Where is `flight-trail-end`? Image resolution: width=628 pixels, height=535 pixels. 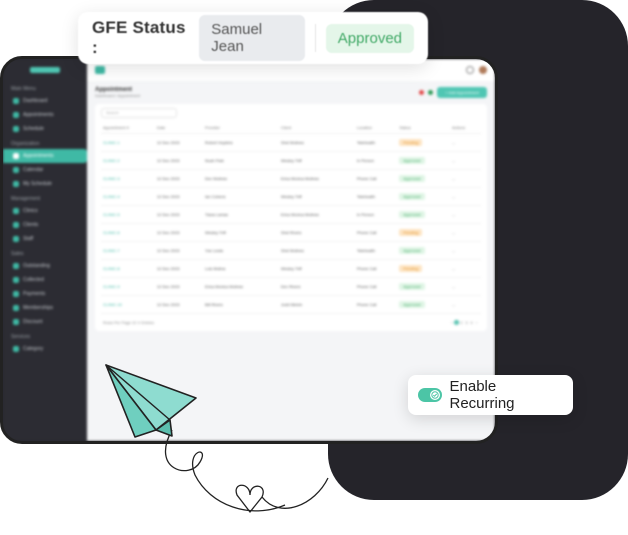 flight-trail-end is located at coordinates (295, 493).